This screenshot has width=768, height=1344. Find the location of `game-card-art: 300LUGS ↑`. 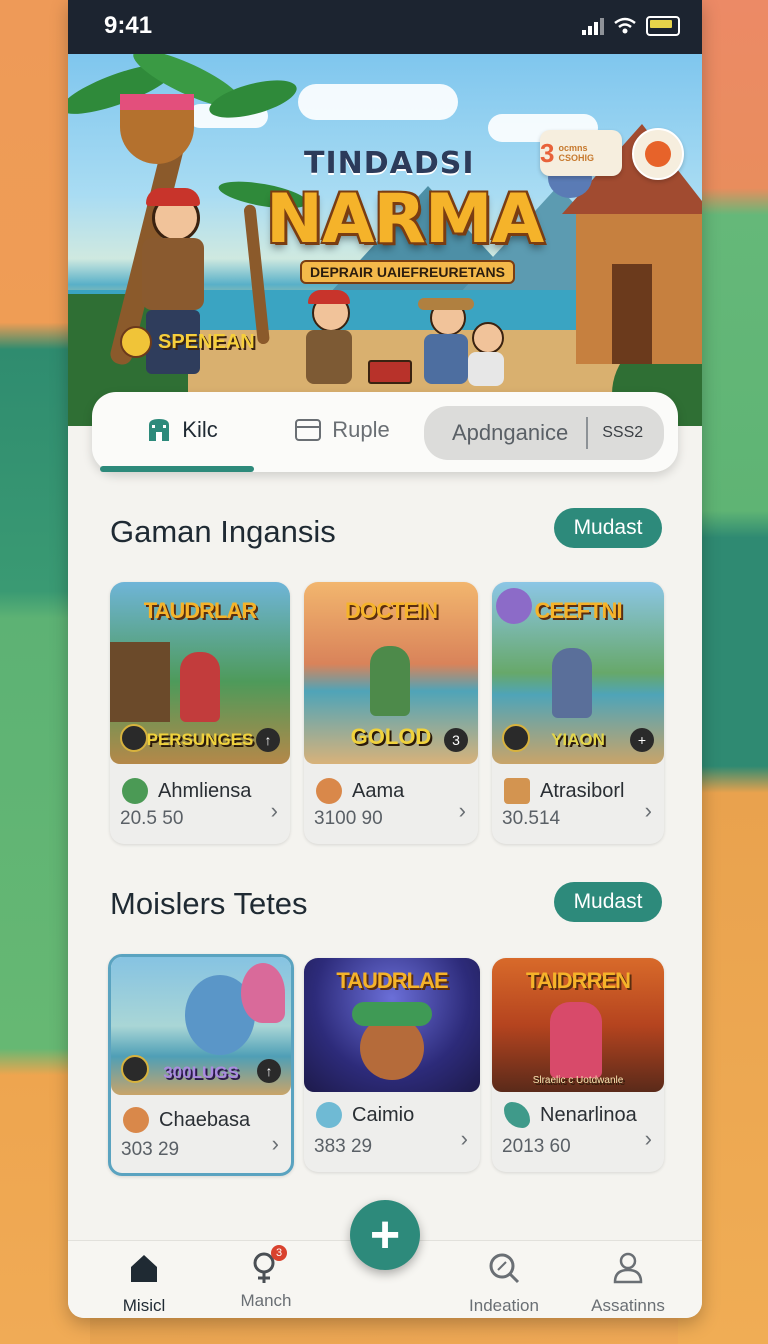

game-card-art: 300LUGS ↑ is located at coordinates (201, 1026).